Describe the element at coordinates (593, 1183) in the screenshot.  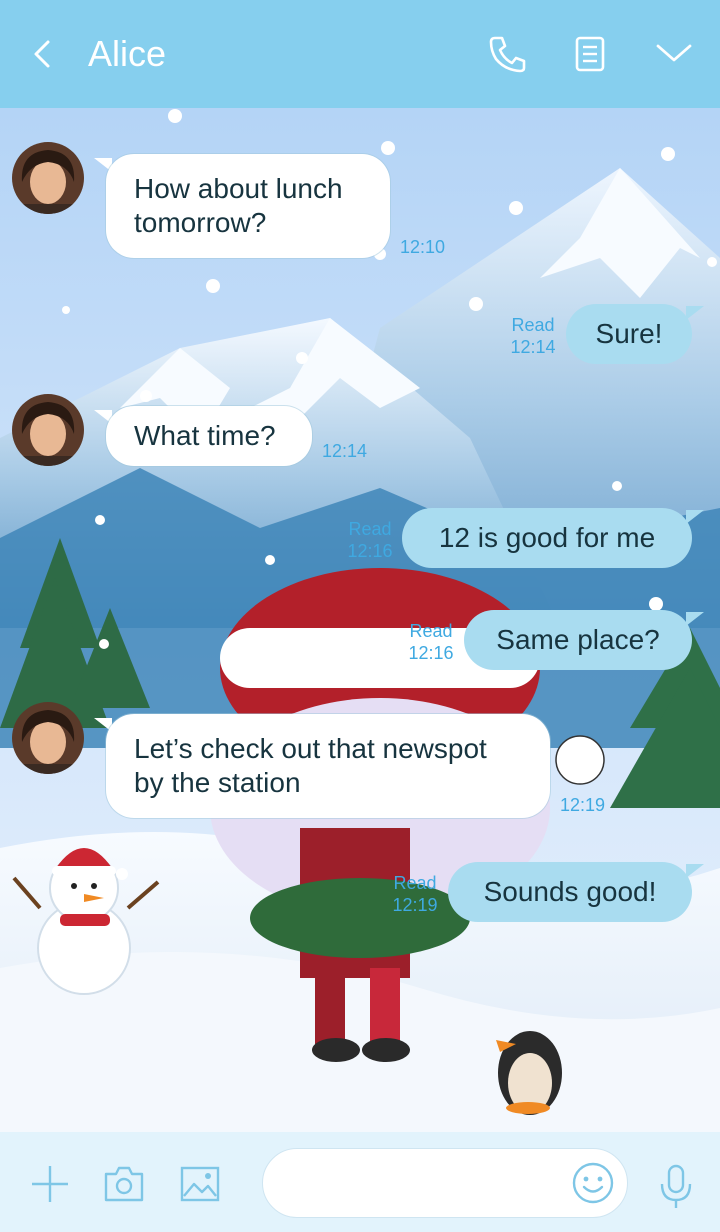
I see `emoji-icon` at that location.